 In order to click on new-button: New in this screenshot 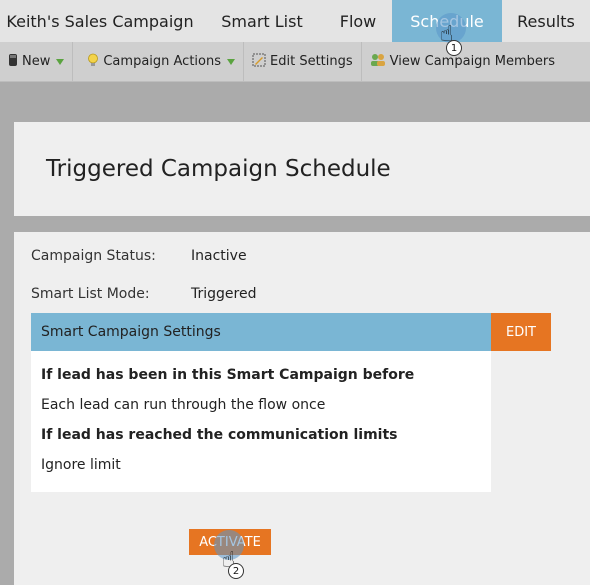, I will do `click(37, 61)`.